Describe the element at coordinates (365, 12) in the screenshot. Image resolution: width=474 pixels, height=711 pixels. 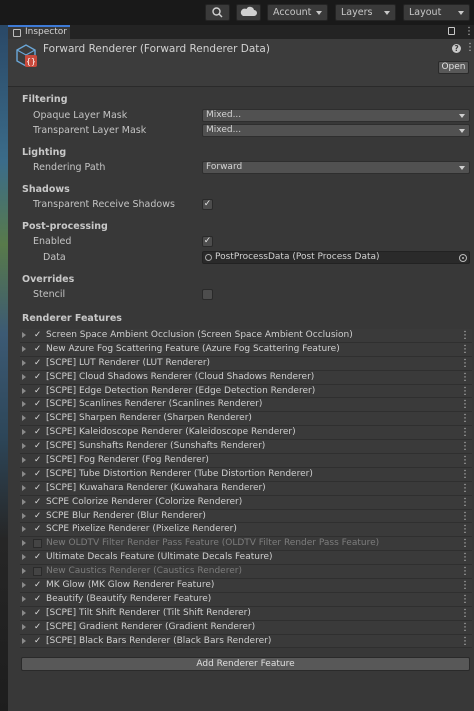
I see `layers-dropdown: Layers` at that location.